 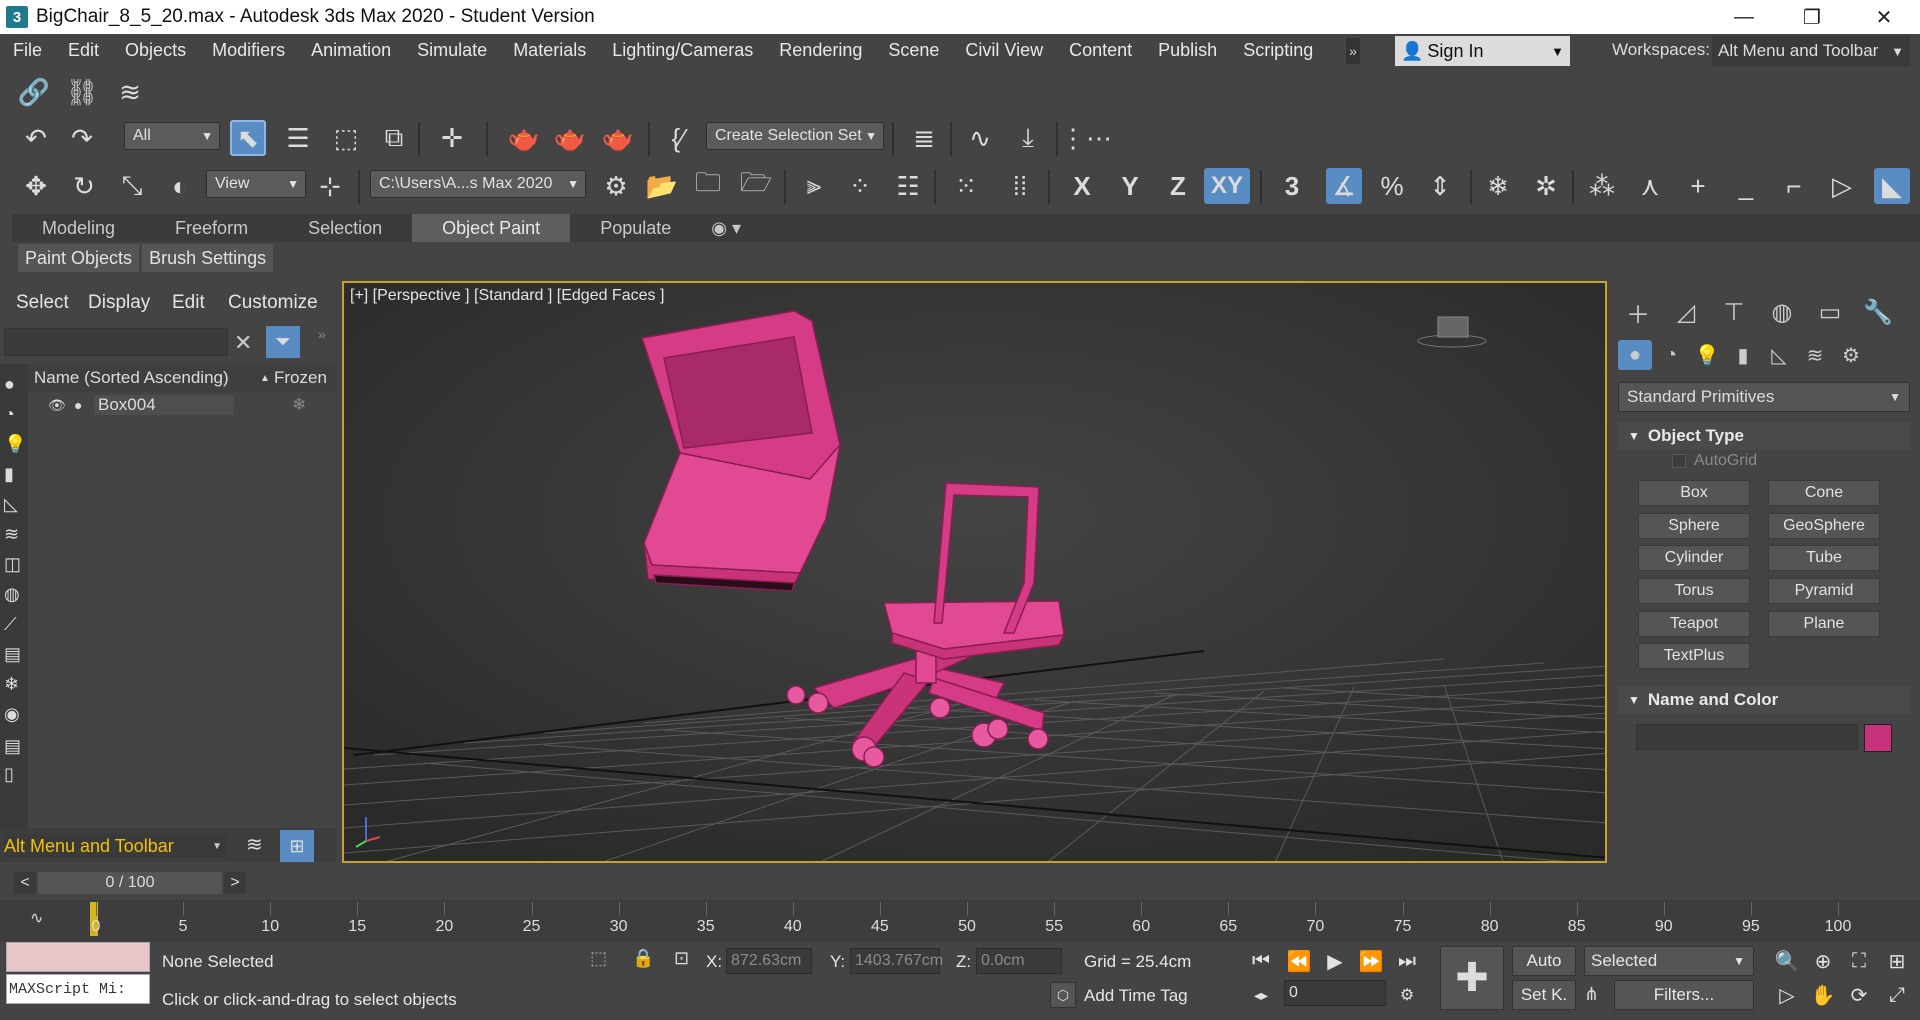 What do you see at coordinates (248, 138) in the screenshot?
I see `select-object-icon: ⬉` at bounding box center [248, 138].